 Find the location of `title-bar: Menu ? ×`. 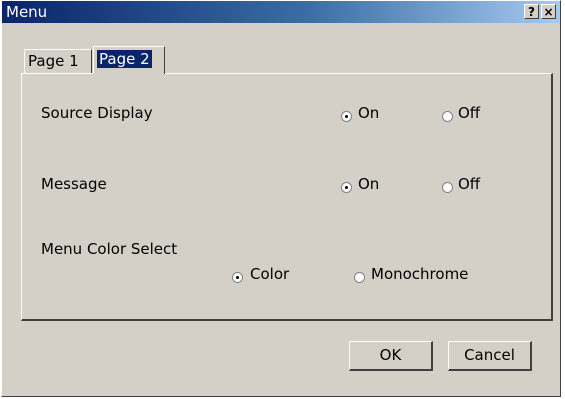

title-bar: Menu ? × is located at coordinates (281, 12).